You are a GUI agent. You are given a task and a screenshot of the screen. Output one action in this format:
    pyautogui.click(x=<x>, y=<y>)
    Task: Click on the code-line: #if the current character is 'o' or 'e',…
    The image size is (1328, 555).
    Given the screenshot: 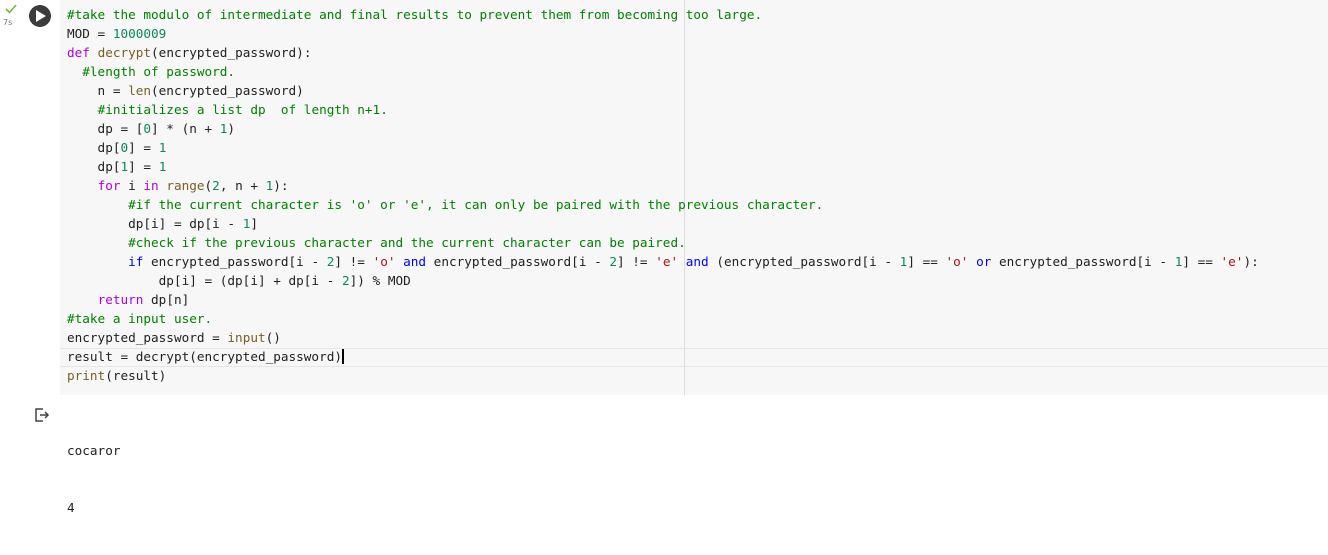 What is the action you would take?
    pyautogui.click(x=663, y=204)
    